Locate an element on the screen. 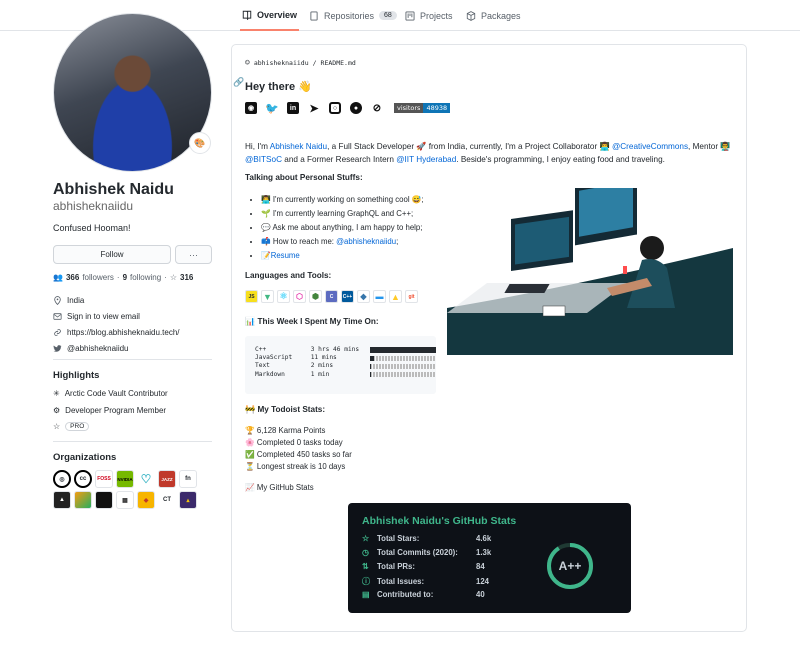  reach-link: @abhisheknaiidu is located at coordinates (366, 241).